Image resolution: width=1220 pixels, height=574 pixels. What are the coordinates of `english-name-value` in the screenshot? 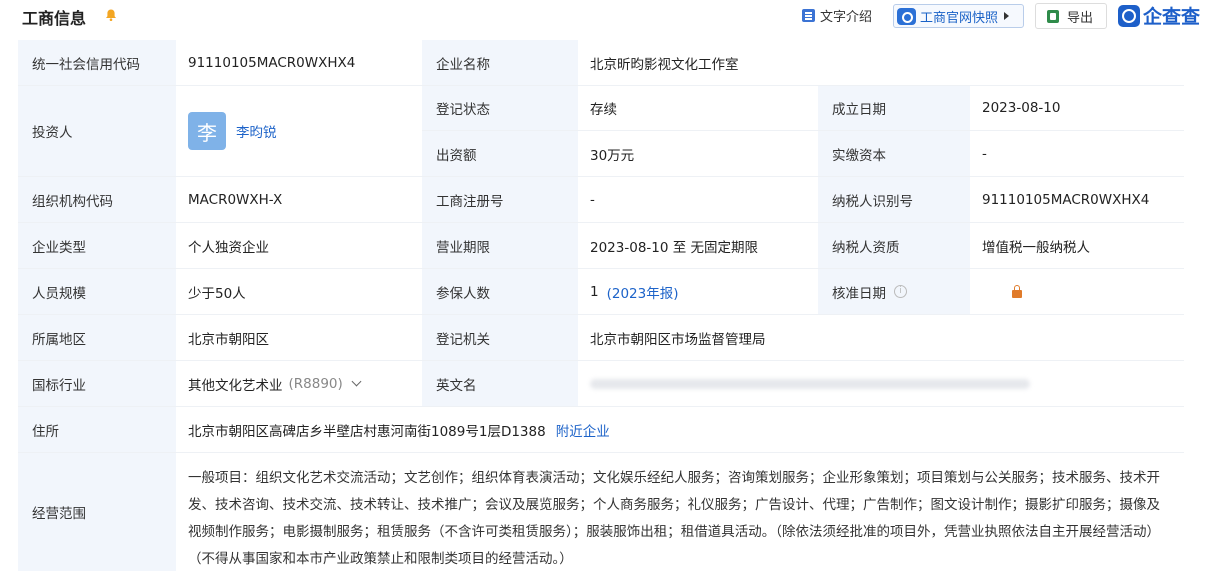 It's located at (881, 383).